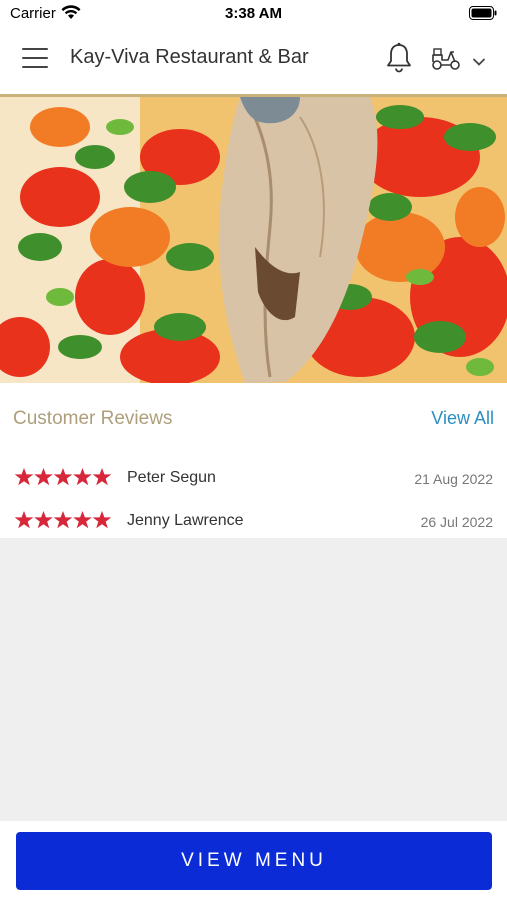 Image resolution: width=507 pixels, height=900 pixels. I want to click on reviews-title: Customer Reviews, so click(93, 418).